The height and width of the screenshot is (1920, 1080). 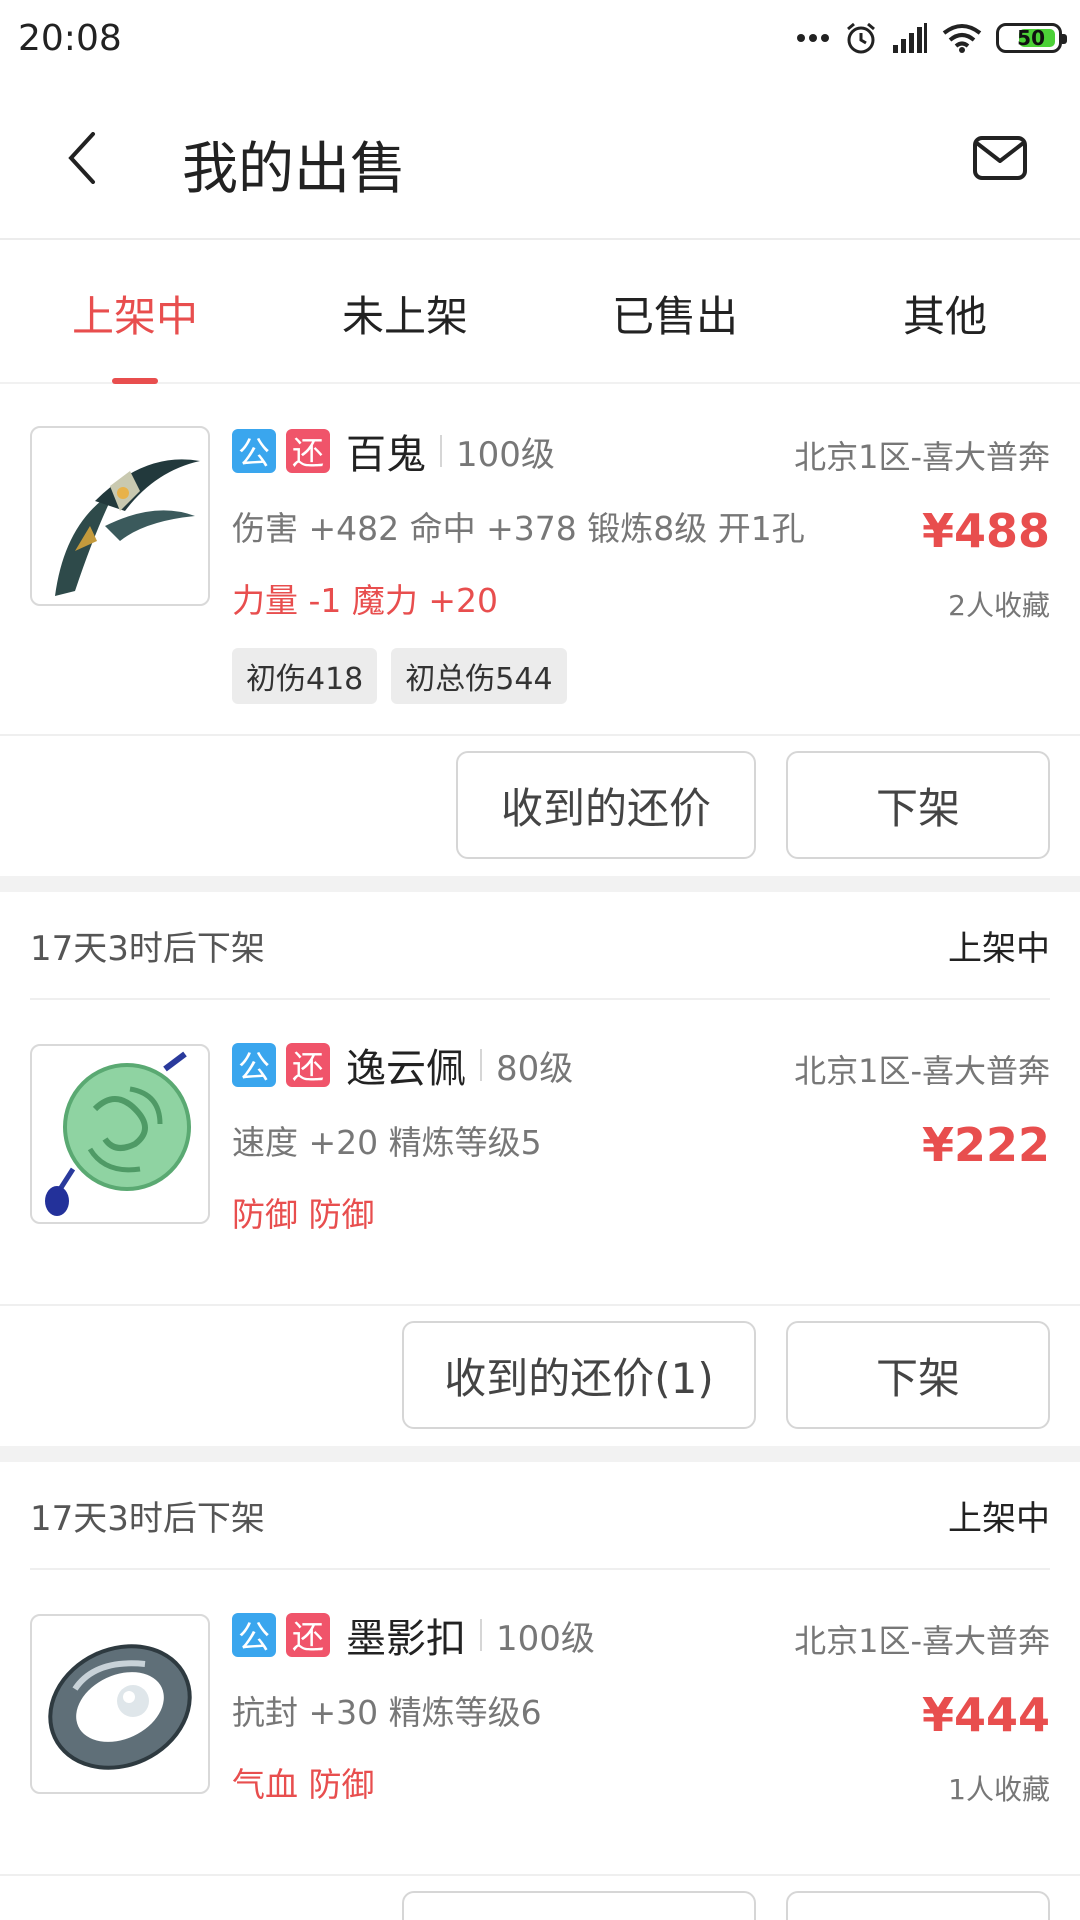 What do you see at coordinates (134, 316) in the screenshot?
I see `tab-label: 上架中` at bounding box center [134, 316].